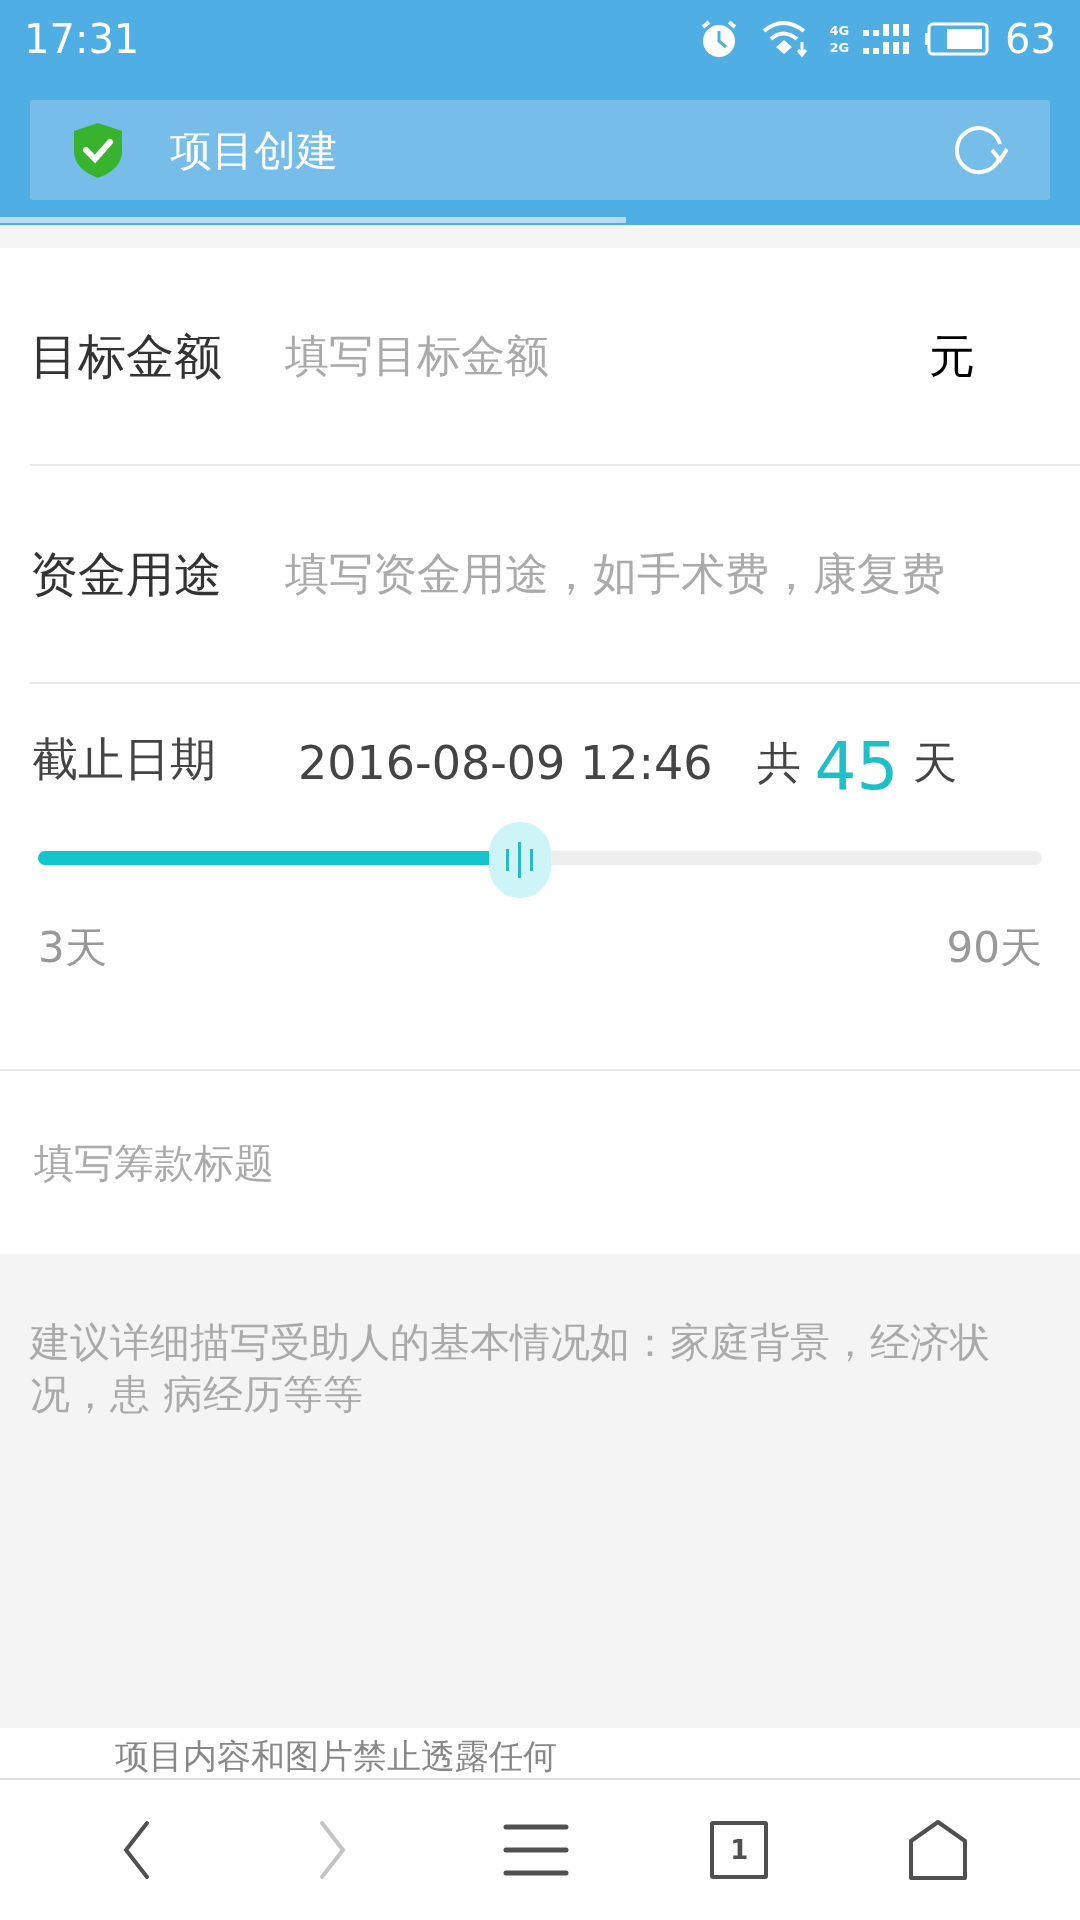  What do you see at coordinates (958, 39) in the screenshot?
I see `battery-icon` at bounding box center [958, 39].